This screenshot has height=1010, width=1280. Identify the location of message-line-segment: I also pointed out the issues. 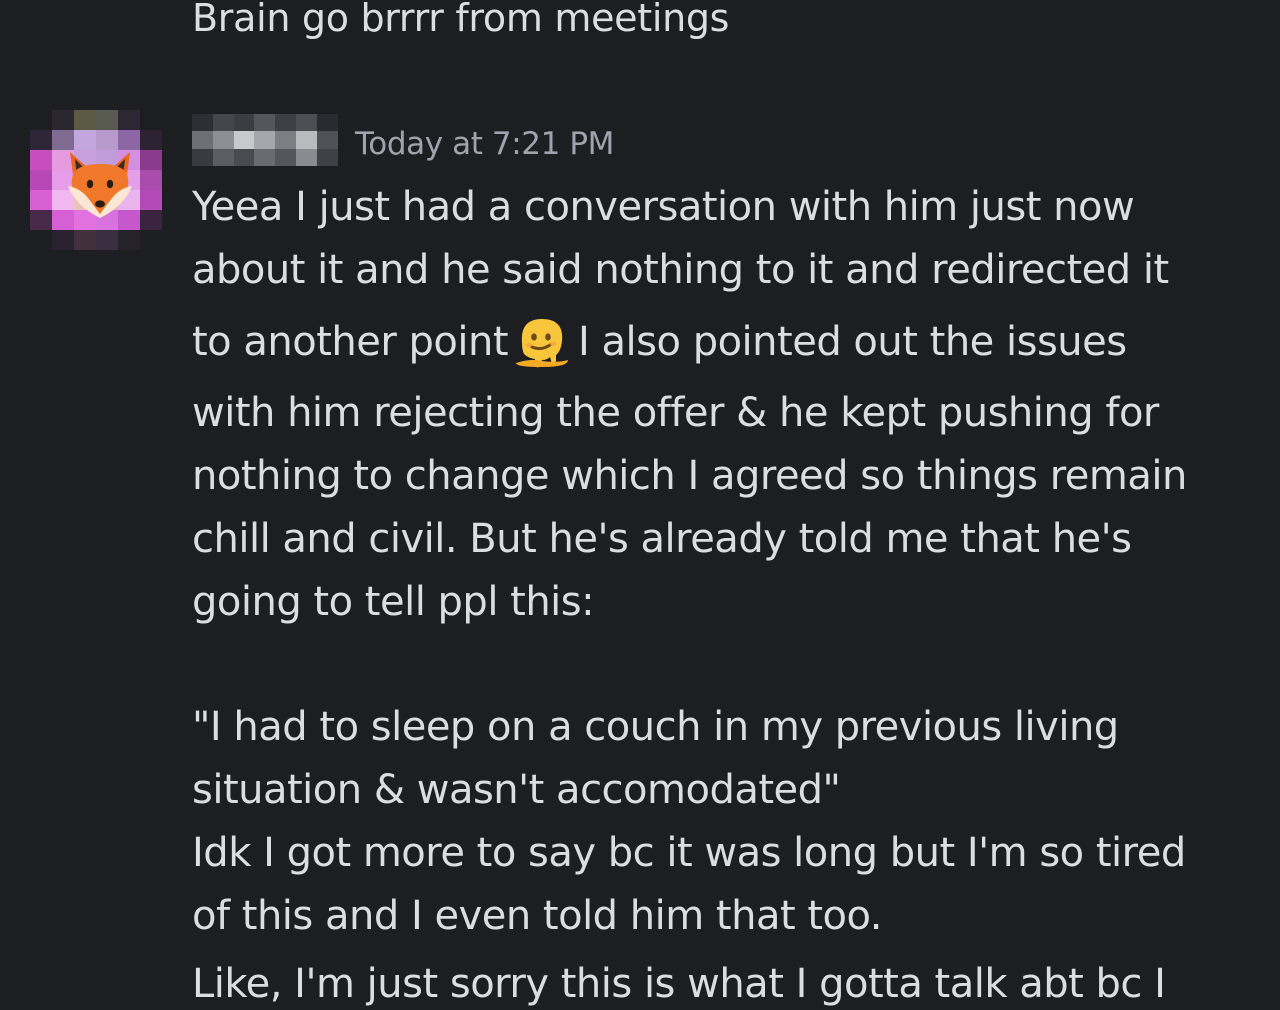
(852, 342).